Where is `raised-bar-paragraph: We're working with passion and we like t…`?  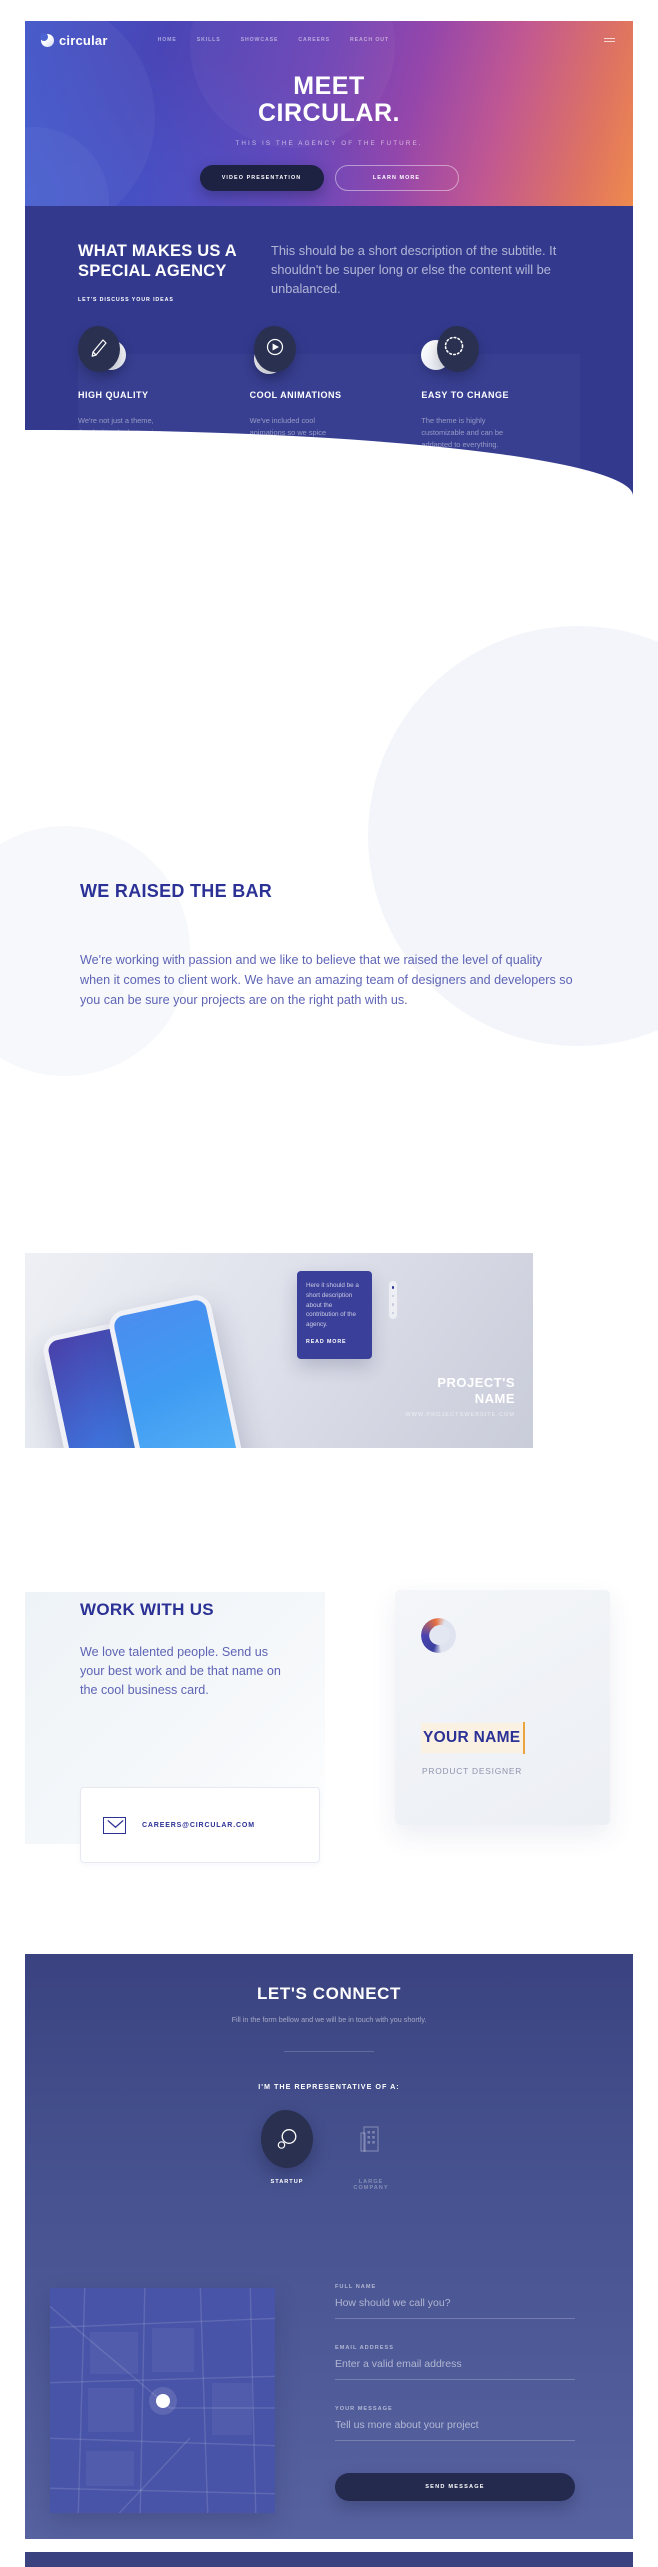
raised-bar-paragraph: We're working with passion and we like t… is located at coordinates (326, 980).